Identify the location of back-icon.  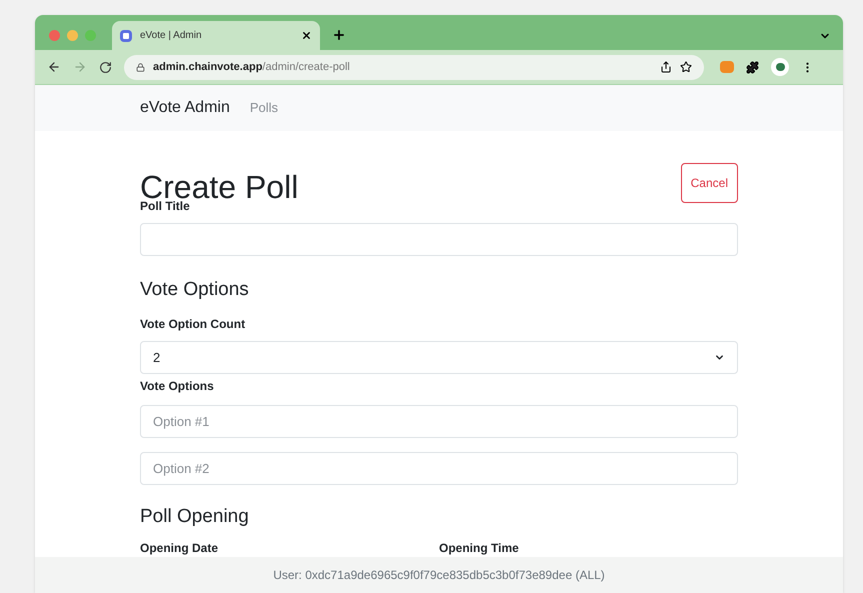
(54, 67).